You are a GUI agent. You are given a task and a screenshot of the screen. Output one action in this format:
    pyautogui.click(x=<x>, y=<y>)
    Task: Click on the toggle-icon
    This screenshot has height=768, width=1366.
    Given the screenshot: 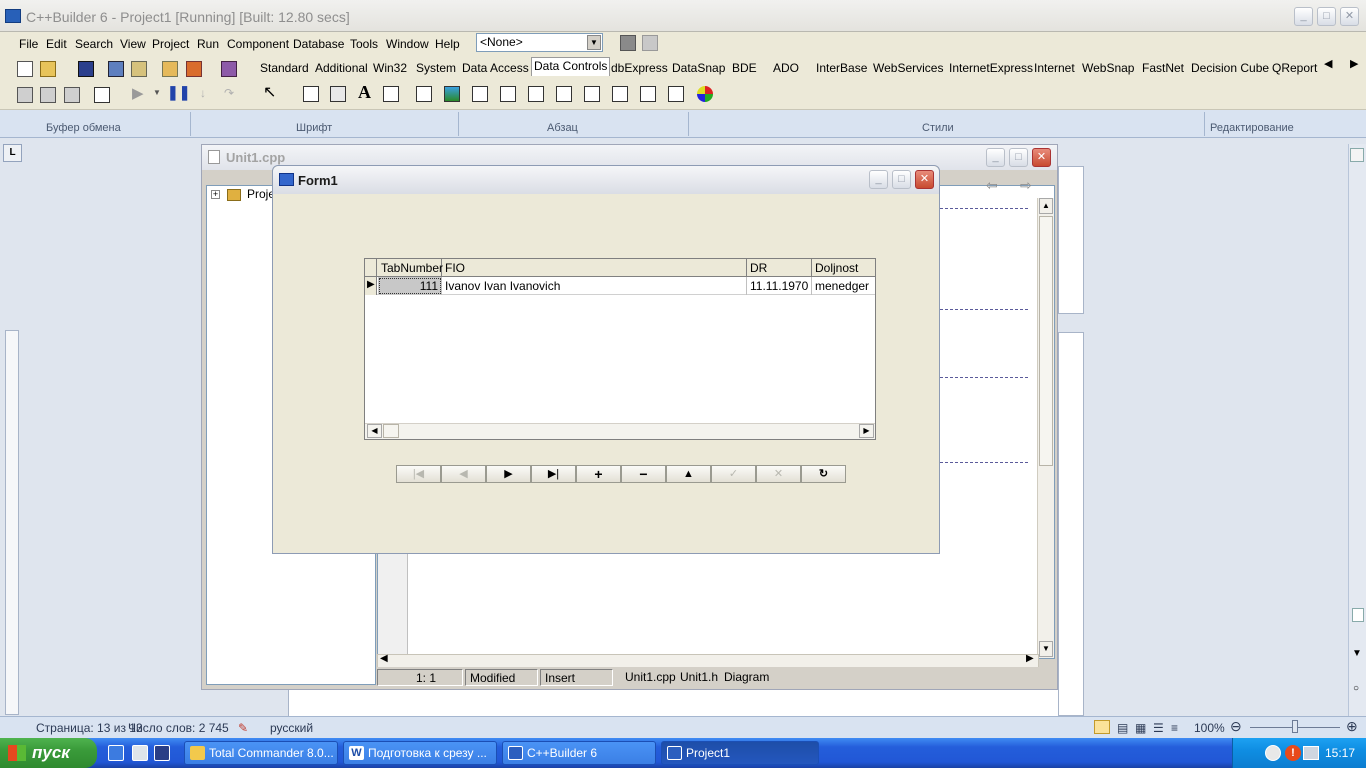 What is the action you would take?
    pyautogui.click(x=72, y=95)
    